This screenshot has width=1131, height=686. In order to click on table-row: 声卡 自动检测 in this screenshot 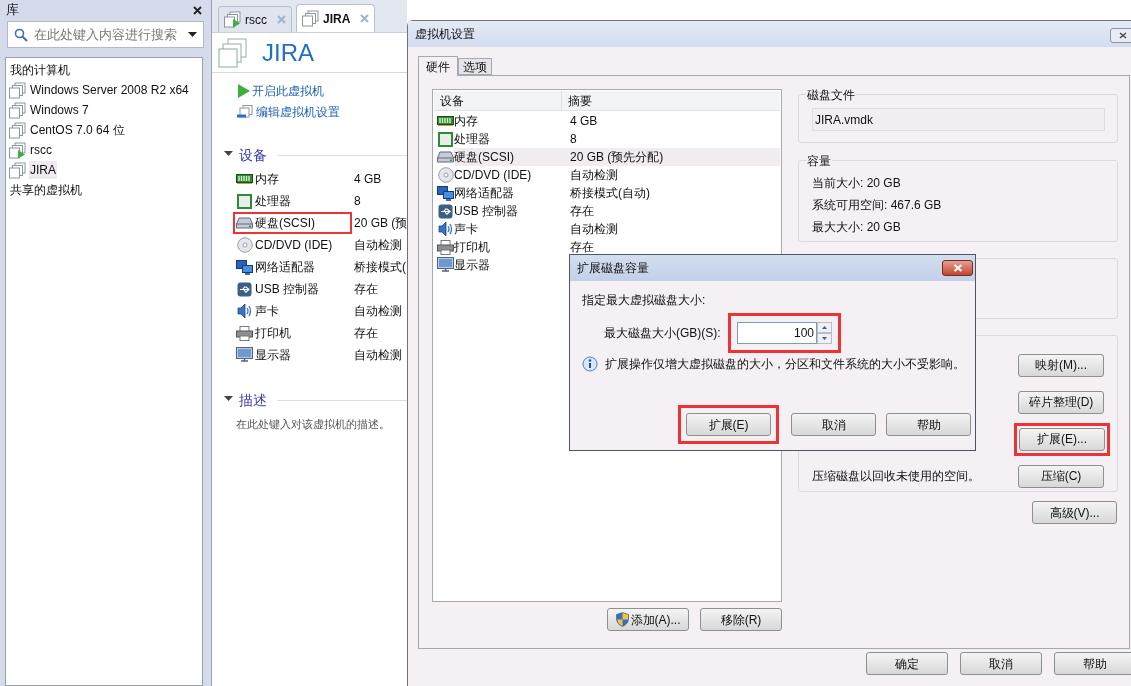, I will do `click(617, 229)`.